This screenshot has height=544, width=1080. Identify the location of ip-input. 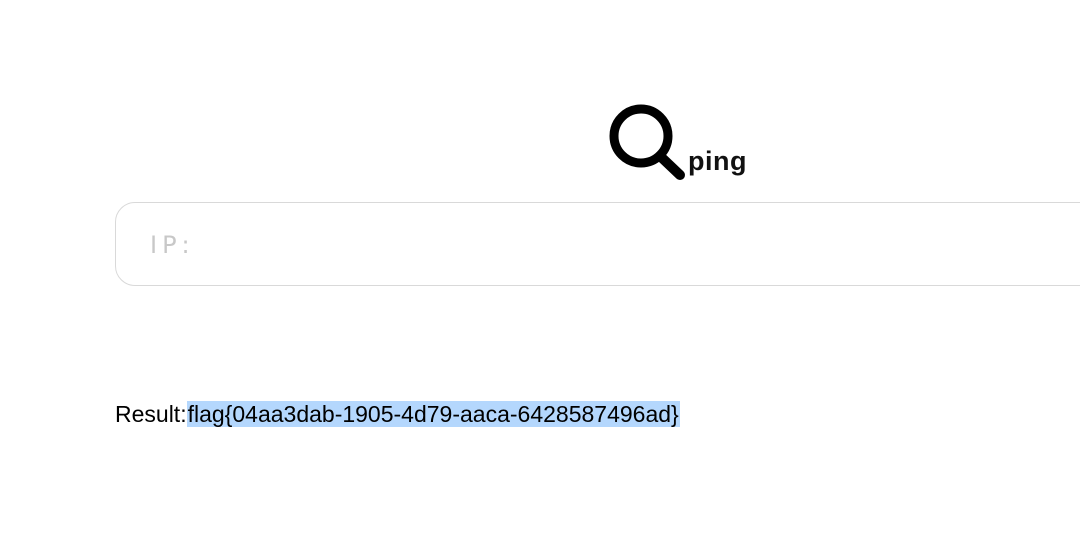
(600, 245).